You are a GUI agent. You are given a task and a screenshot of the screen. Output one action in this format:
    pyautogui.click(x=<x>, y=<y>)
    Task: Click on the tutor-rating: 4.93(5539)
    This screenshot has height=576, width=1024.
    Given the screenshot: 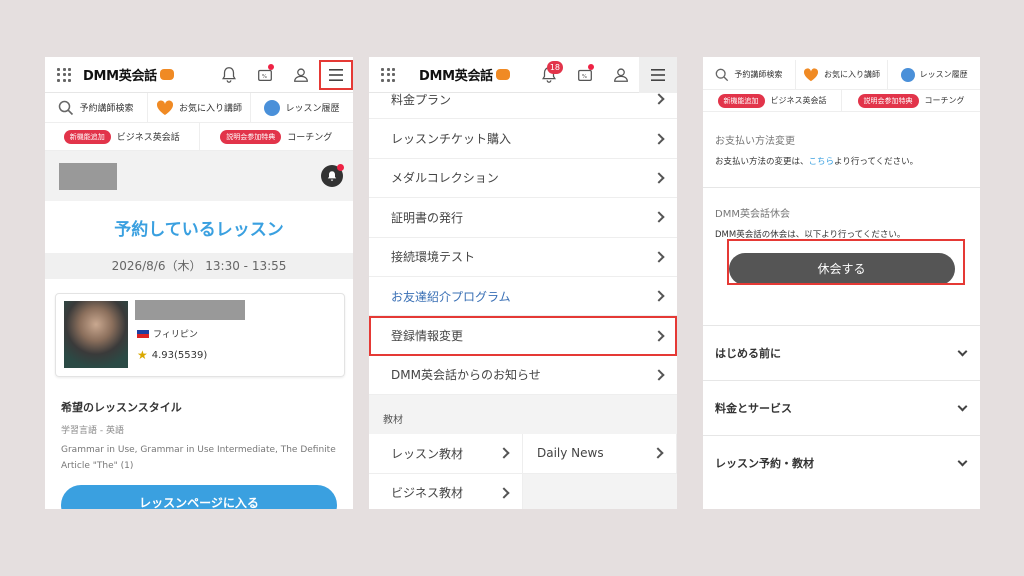 What is the action you would take?
    pyautogui.click(x=179, y=355)
    